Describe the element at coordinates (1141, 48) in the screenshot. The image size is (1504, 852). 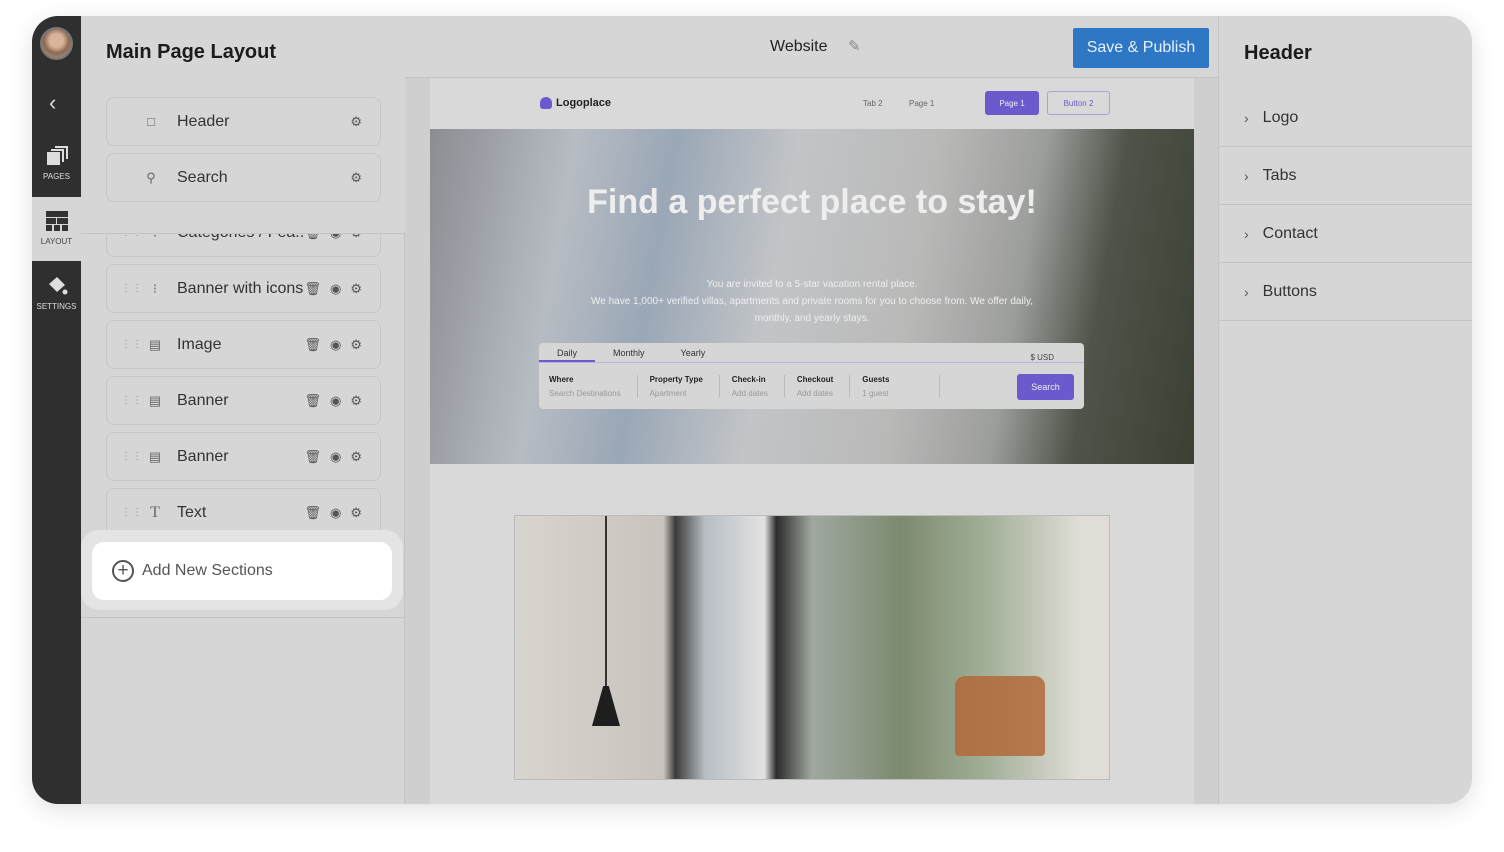
I see `save-publish-button: Save & Publish` at that location.